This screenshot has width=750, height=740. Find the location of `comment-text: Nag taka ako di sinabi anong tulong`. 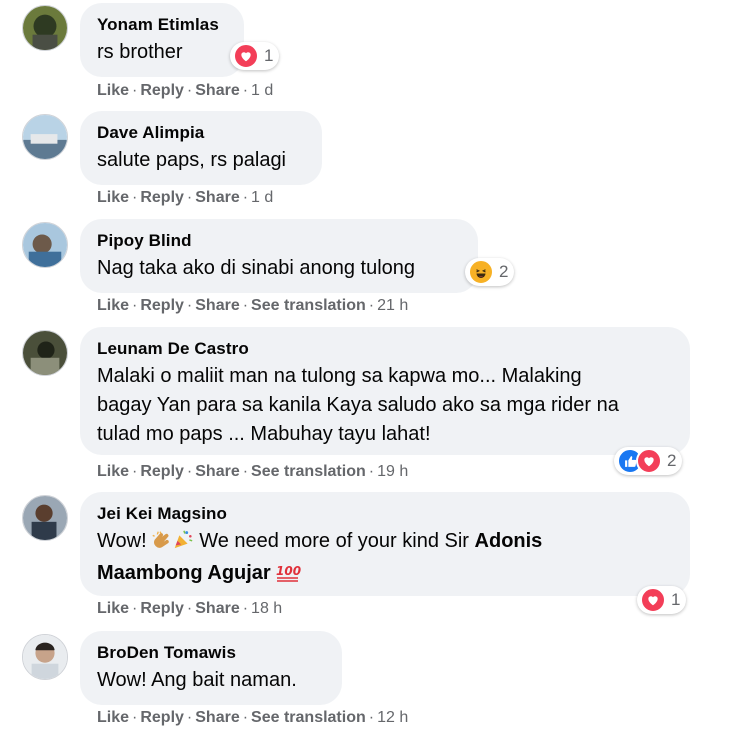

comment-text: Nag taka ako di sinabi anong tulong is located at coordinates (256, 268).